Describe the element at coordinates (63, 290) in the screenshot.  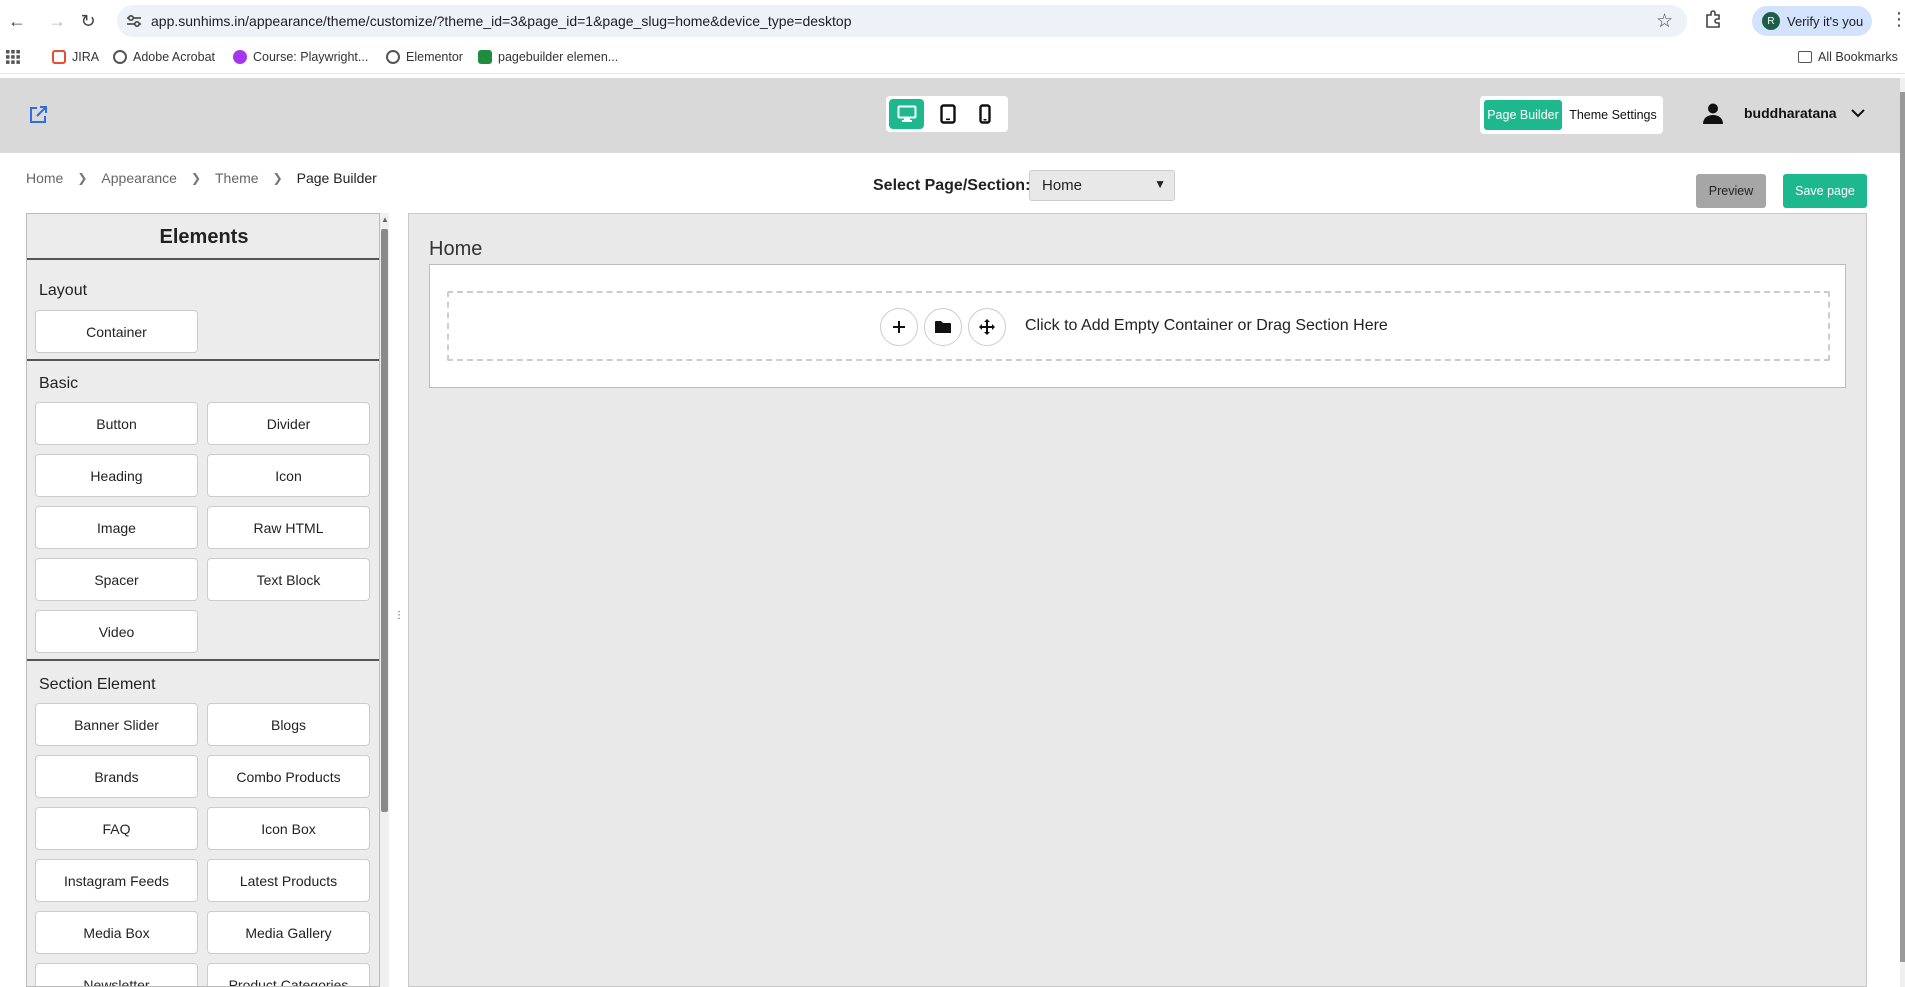
I see `section-layout-heading: Layout` at that location.